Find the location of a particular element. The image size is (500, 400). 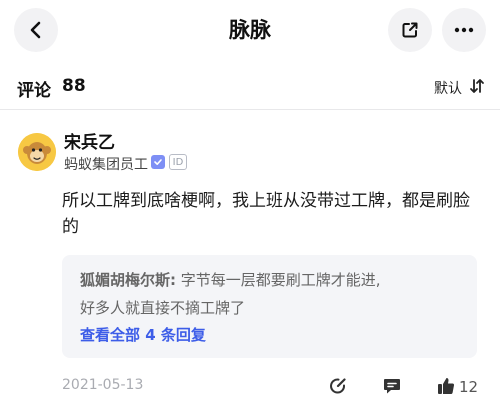

monkey-avatar-icon is located at coordinates (37, 152).